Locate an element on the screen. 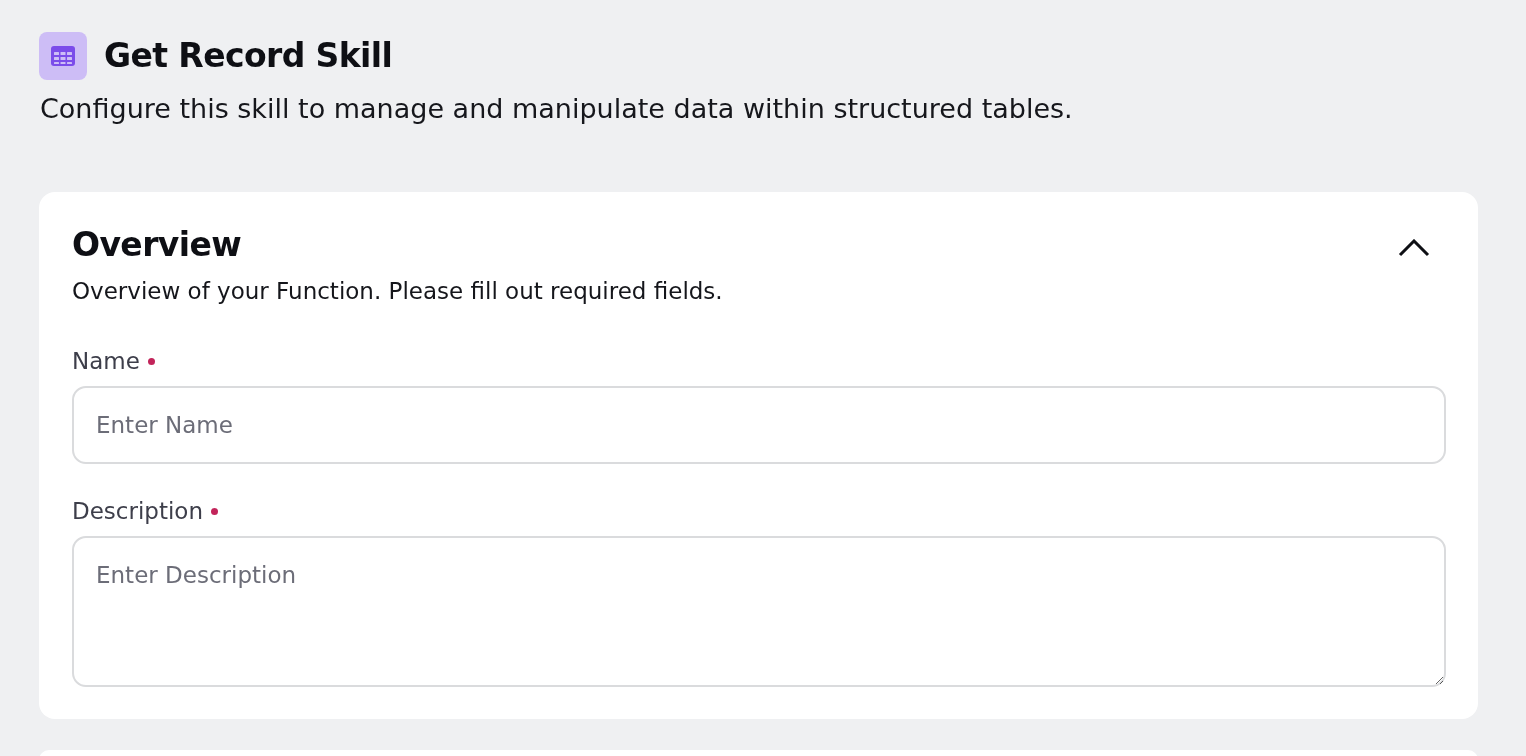 Image resolution: width=1526 pixels, height=756 pixels. page-title: Get Record Skill is located at coordinates (248, 56).